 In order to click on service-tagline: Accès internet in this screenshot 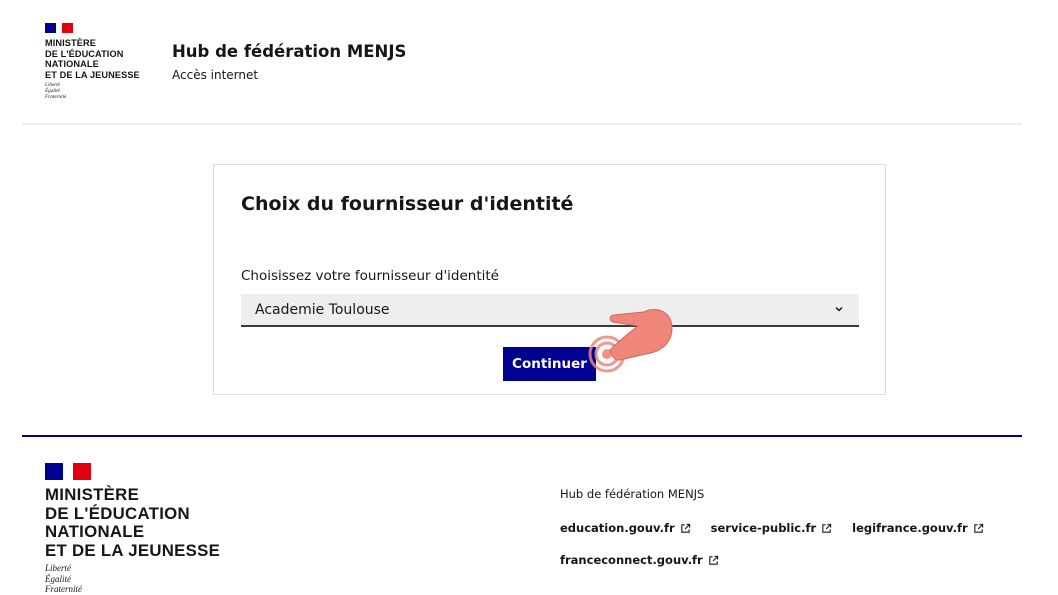, I will do `click(215, 75)`.